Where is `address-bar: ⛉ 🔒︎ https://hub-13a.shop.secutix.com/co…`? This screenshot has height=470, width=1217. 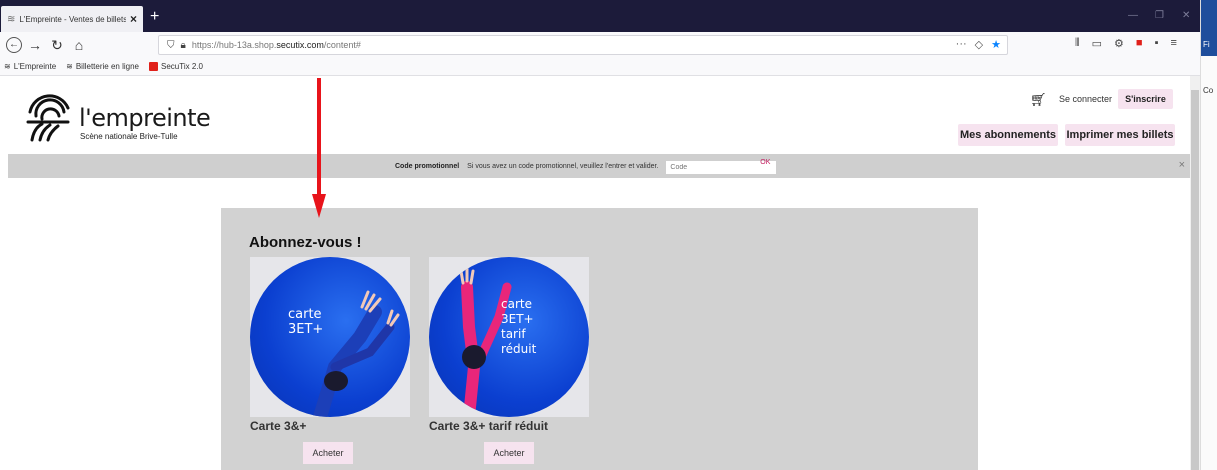
address-bar: ⛉ 🔒︎ https://hub-13a.shop.secutix.com/co… is located at coordinates (583, 45).